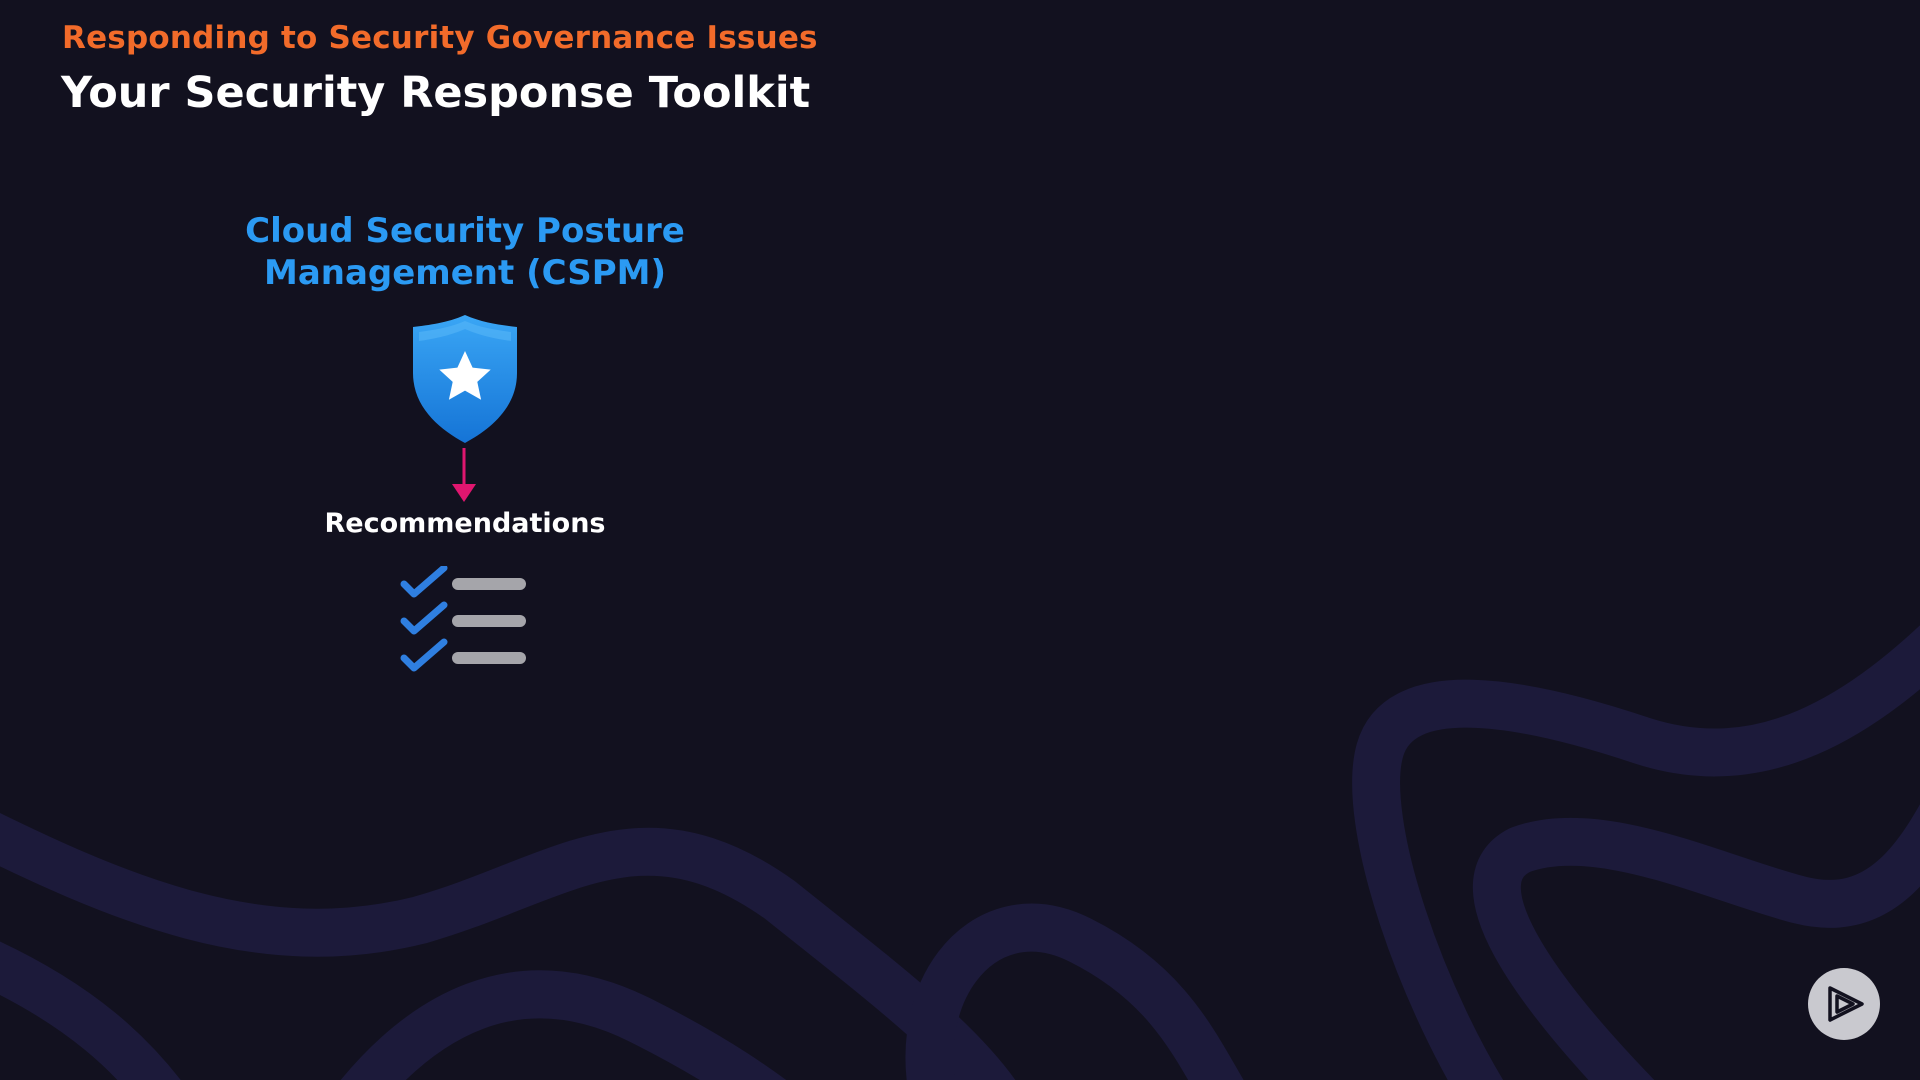  Describe the element at coordinates (436, 93) in the screenshot. I see `slide-title: Your Security Response Toolkit` at that location.